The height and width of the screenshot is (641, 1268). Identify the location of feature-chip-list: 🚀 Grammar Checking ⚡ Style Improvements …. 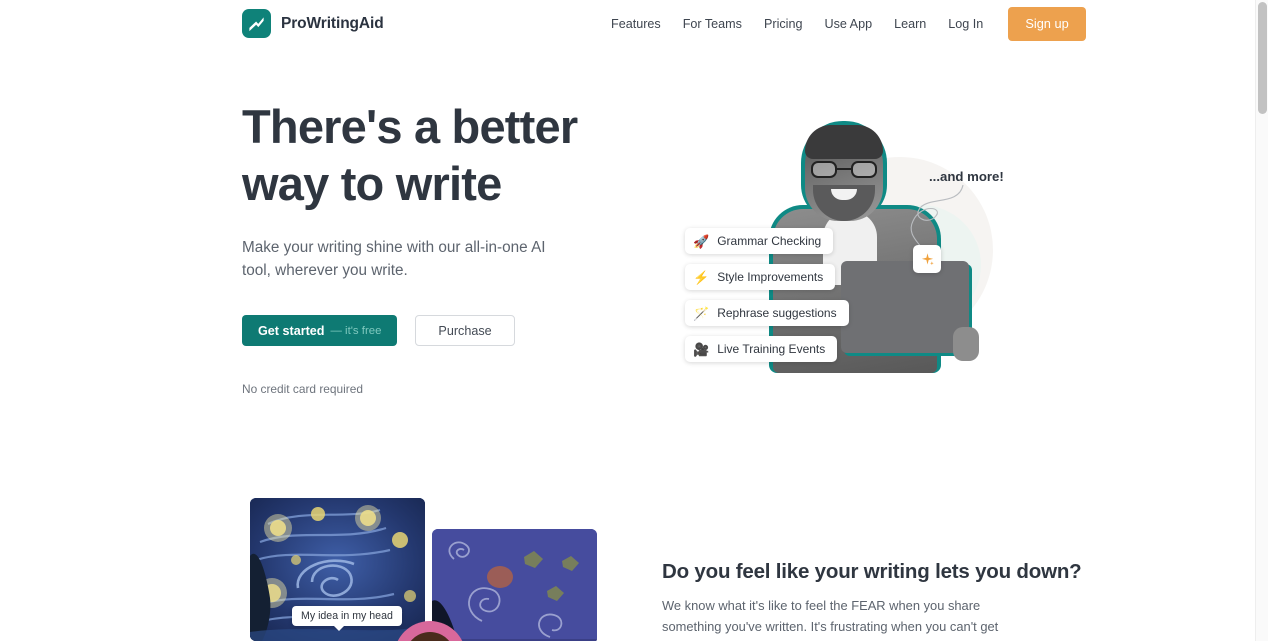
(767, 295).